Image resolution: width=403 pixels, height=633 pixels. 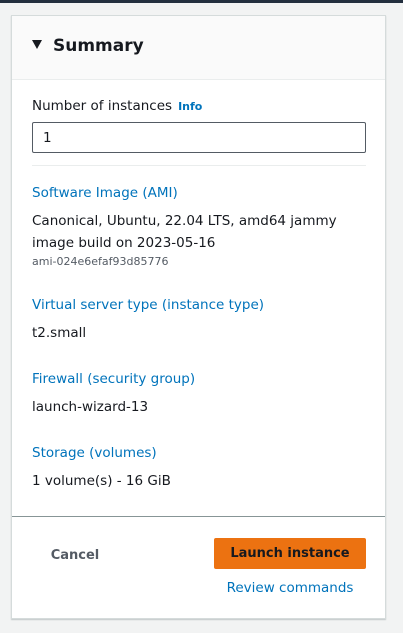 What do you see at coordinates (59, 333) in the screenshot?
I see `instance-type-value: t2.small` at bounding box center [59, 333].